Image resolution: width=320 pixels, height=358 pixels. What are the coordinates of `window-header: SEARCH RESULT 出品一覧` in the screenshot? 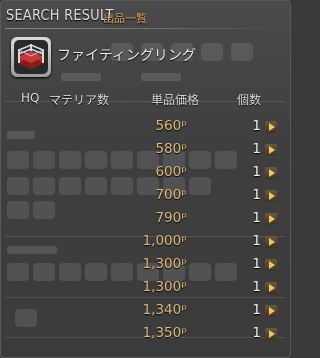 It's located at (145, 15).